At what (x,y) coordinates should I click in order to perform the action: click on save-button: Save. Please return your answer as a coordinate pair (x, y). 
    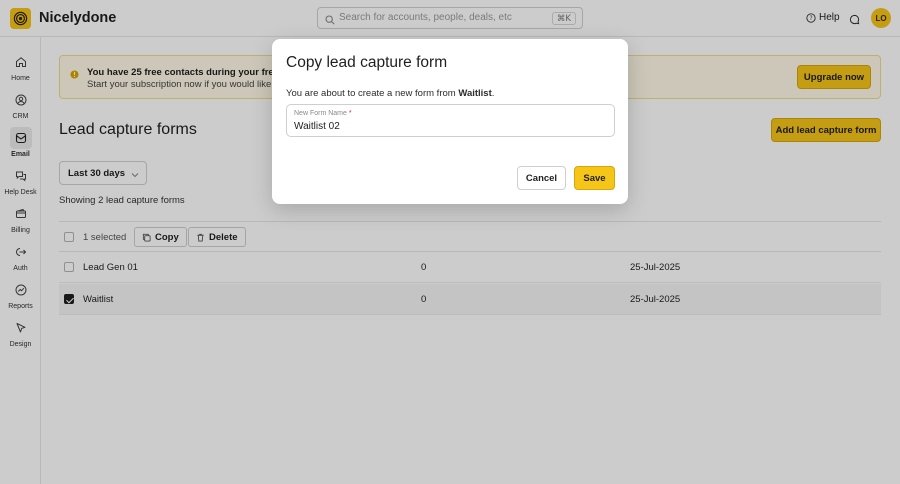
    Looking at the image, I should click on (594, 178).